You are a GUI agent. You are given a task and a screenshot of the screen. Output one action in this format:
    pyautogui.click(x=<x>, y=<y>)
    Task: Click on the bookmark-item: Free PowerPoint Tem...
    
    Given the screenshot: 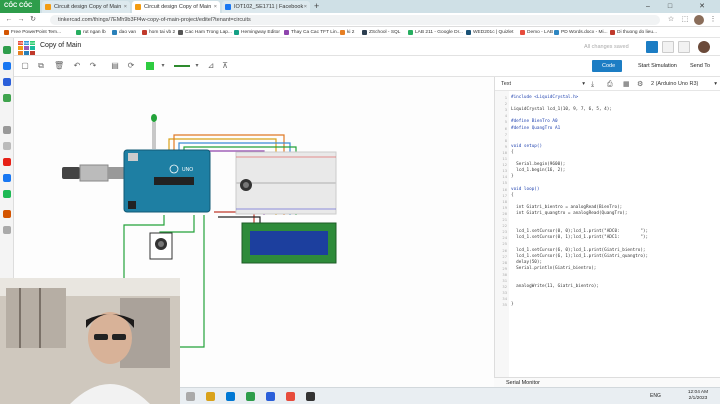 What is the action you would take?
    pyautogui.click(x=32, y=32)
    